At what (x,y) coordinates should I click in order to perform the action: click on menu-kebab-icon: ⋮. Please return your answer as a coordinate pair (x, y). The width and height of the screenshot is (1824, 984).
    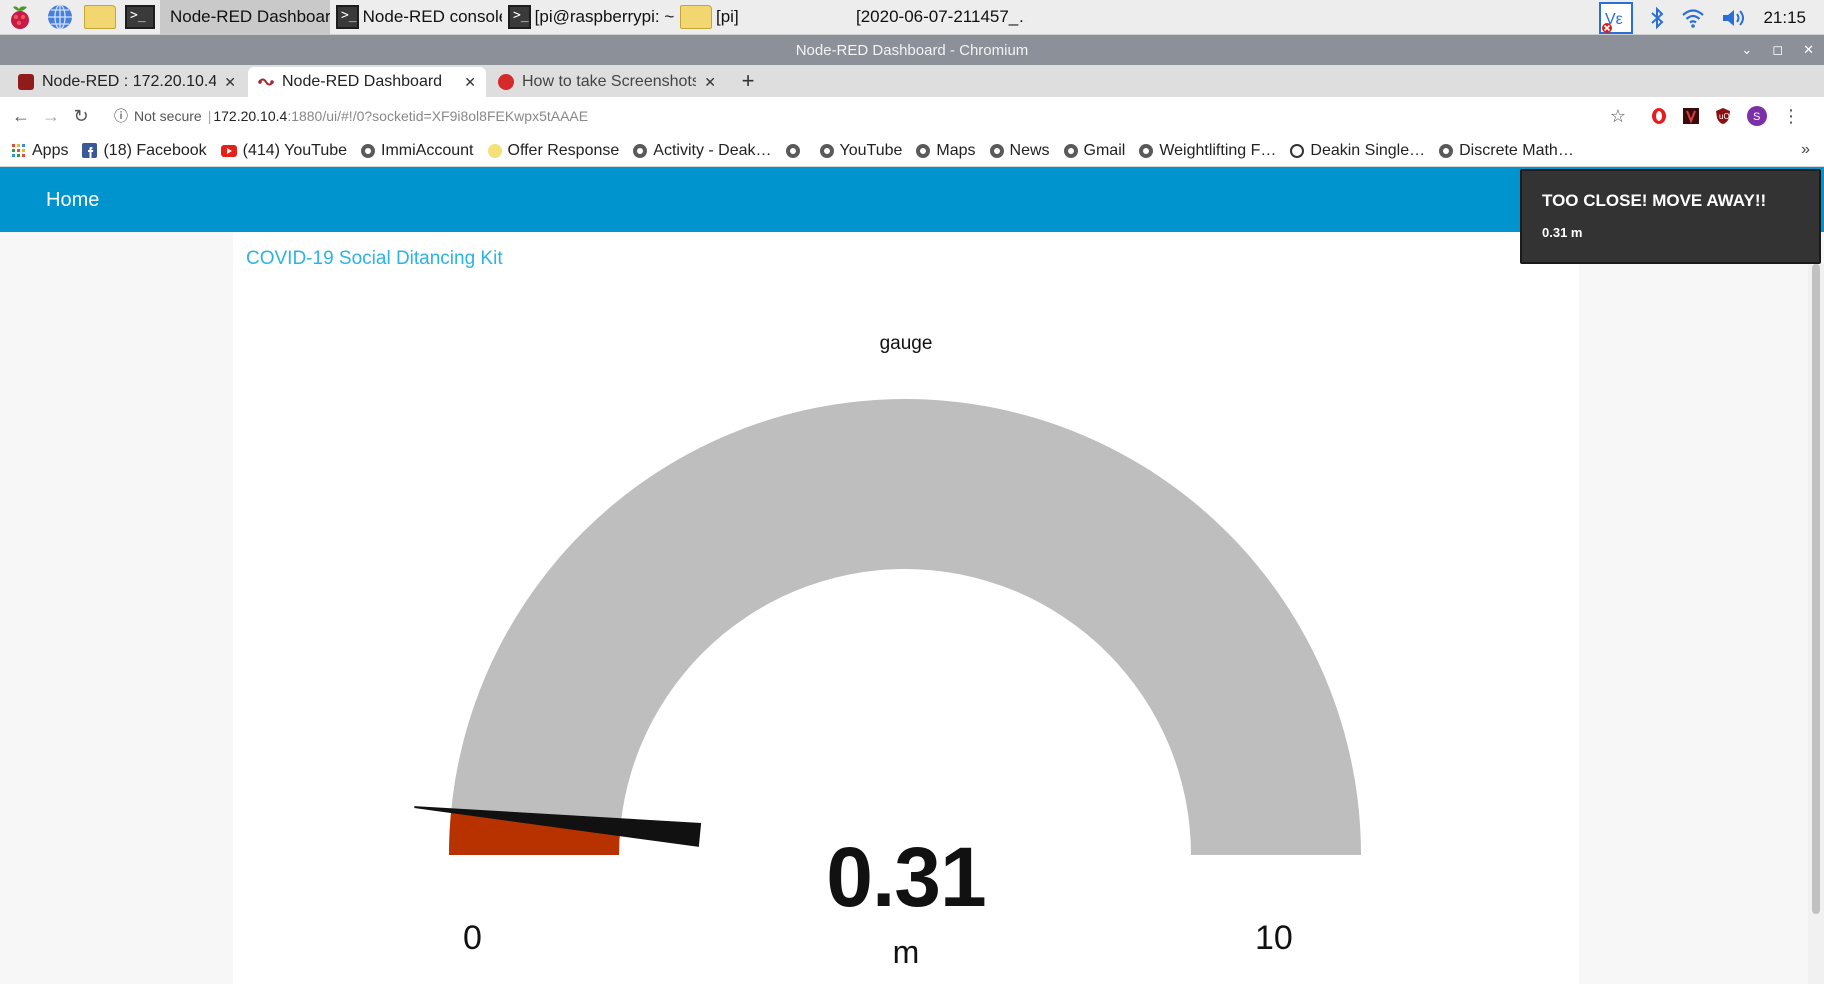
    Looking at the image, I should click on (1791, 116).